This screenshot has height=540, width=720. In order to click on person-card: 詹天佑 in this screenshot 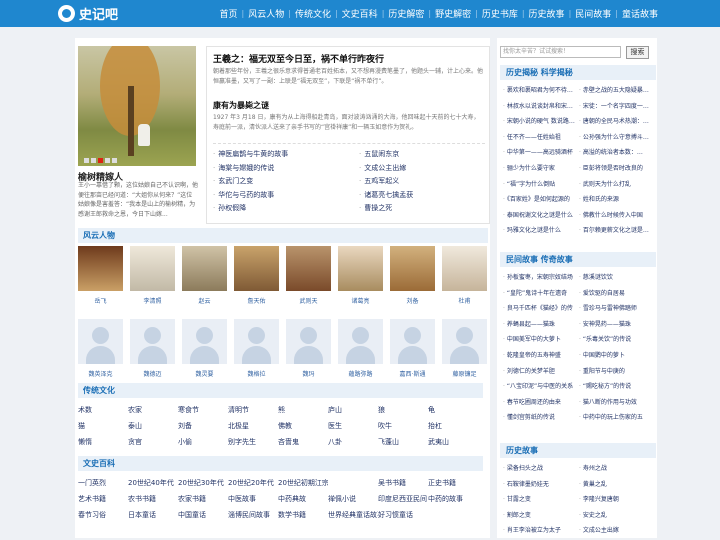, I will do `click(256, 275)`.